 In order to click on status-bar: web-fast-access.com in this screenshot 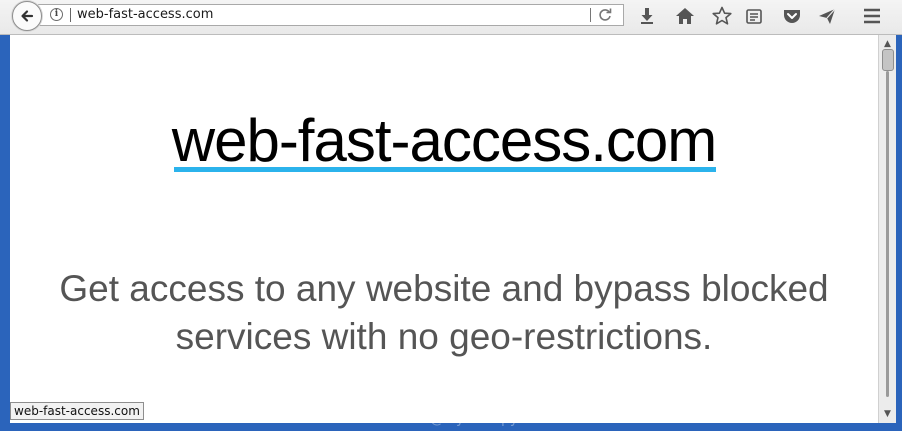, I will do `click(77, 411)`.